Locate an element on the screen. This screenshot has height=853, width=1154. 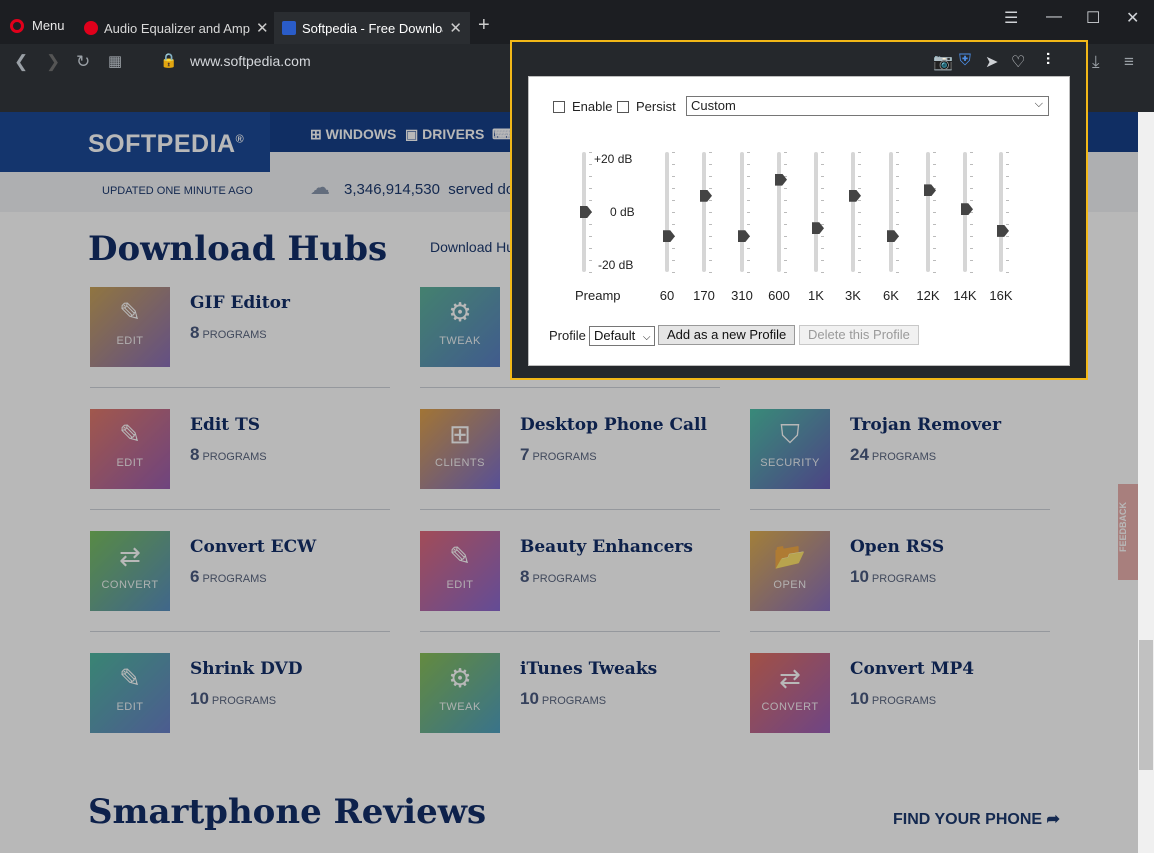
speed-dial-icon: ▦ is located at coordinates (115, 61).